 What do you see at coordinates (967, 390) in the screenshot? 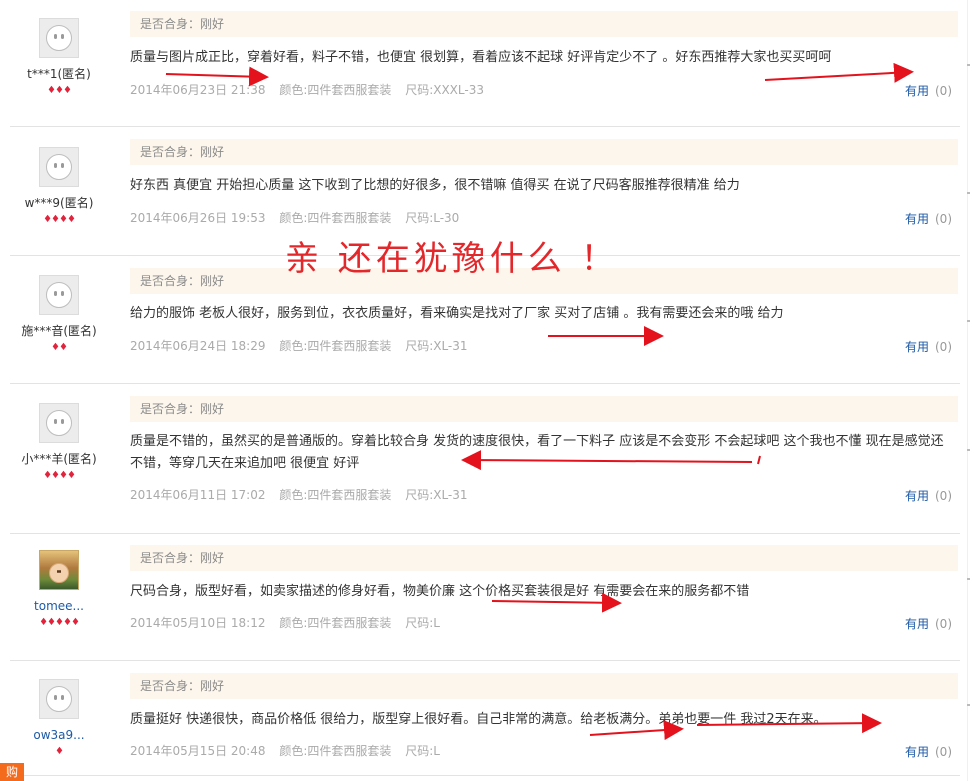
I see `scrollbar-track` at bounding box center [967, 390].